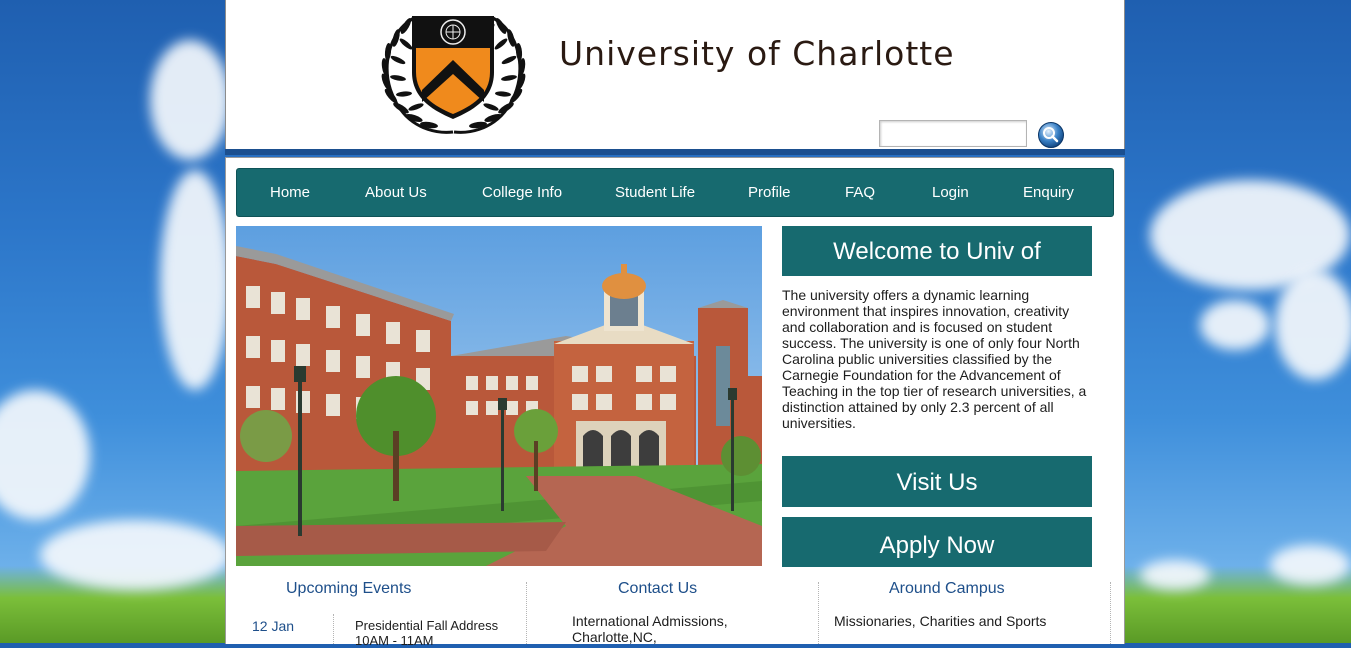 This screenshot has height=648, width=1351. What do you see at coordinates (964, 621) in the screenshot?
I see `around-campus-text: Missionaries, Charities and Sports` at bounding box center [964, 621].